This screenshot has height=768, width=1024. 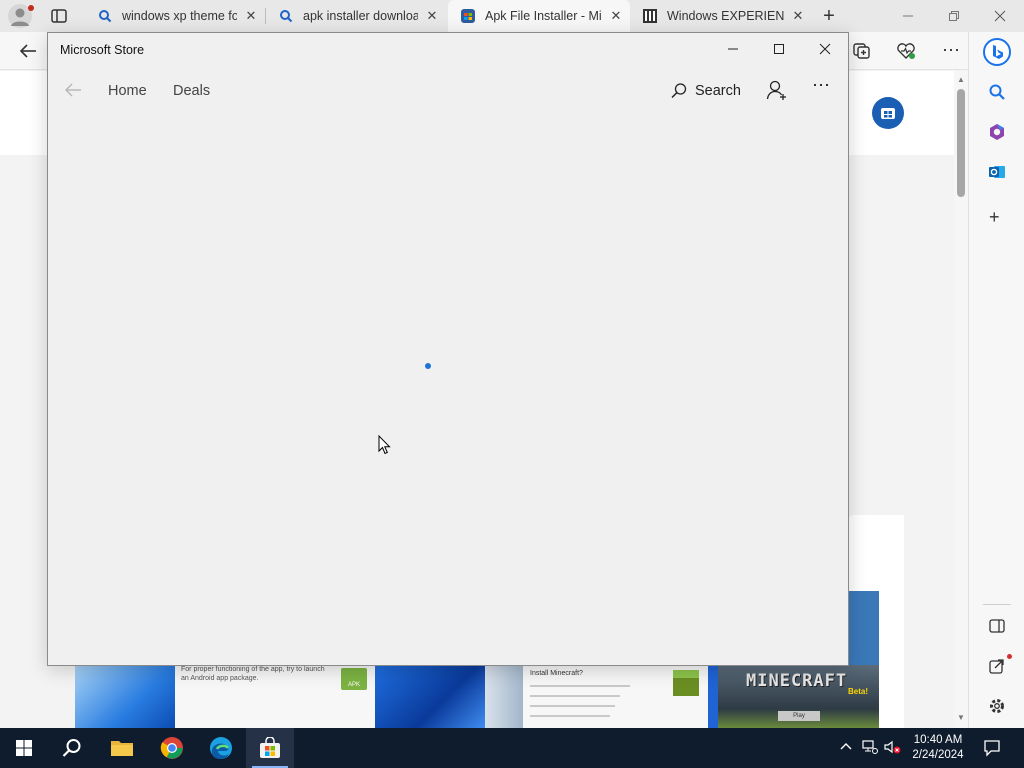 What do you see at coordinates (997, 604) in the screenshot?
I see `sidebar-divider` at bounding box center [997, 604].